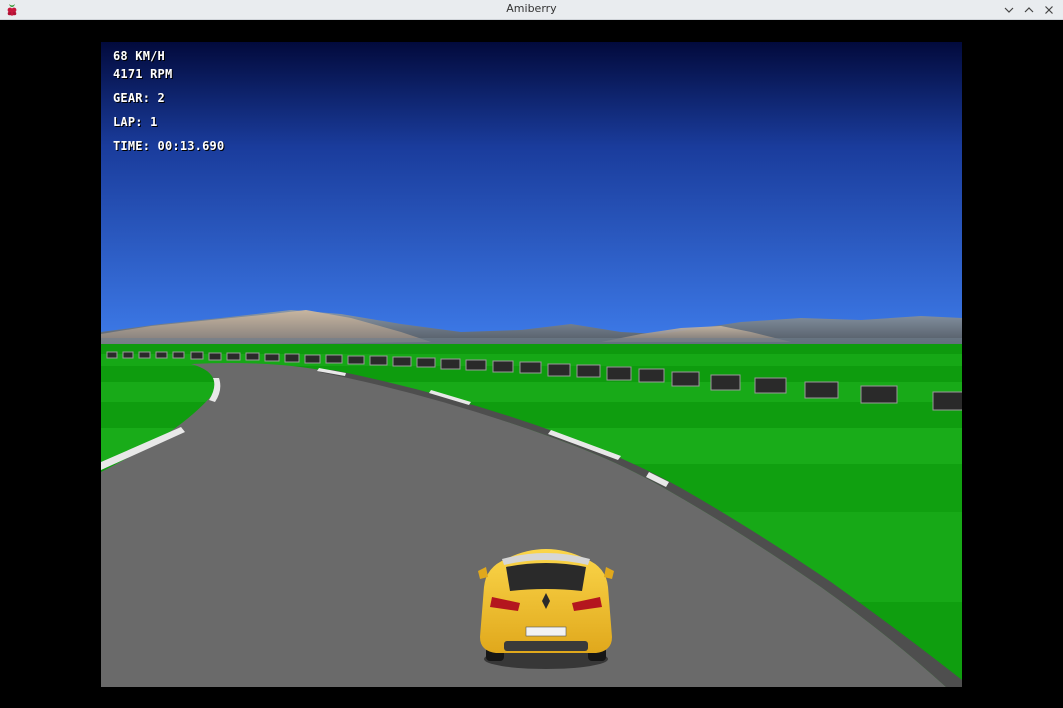 This screenshot has height=708, width=1063. Describe the element at coordinates (139, 56) in the screenshot. I see `hud-speed: 68 KM/H` at that location.